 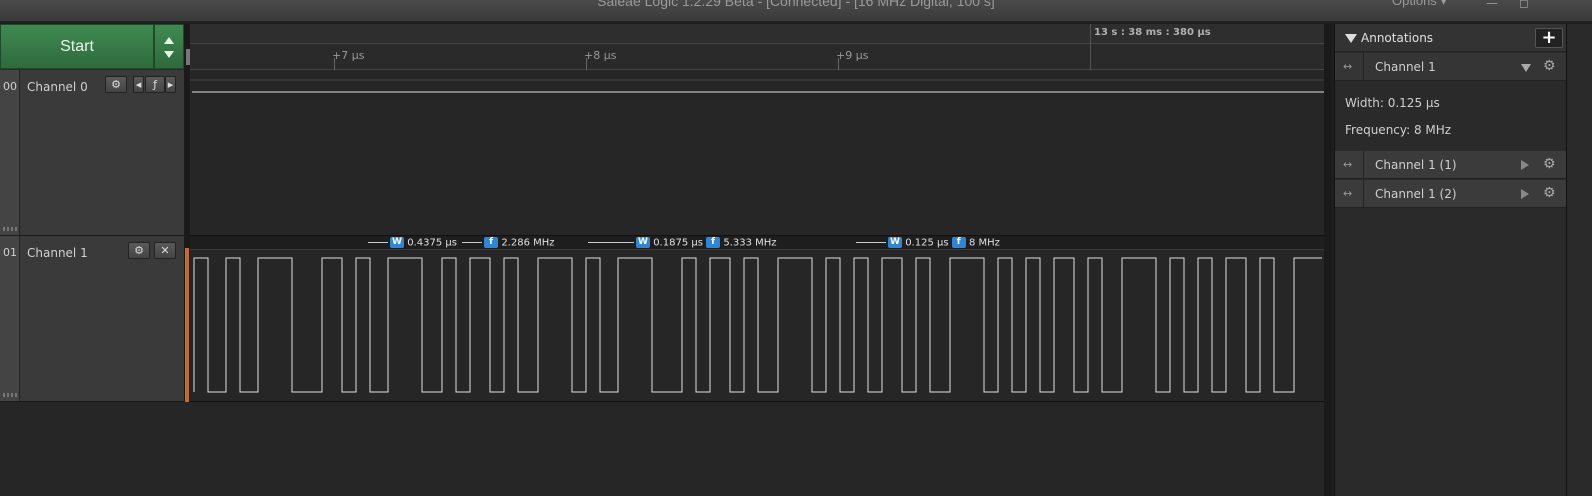 I want to click on timeline-header: 13 s : 38 ms : 380 μs, so click(x=757, y=34).